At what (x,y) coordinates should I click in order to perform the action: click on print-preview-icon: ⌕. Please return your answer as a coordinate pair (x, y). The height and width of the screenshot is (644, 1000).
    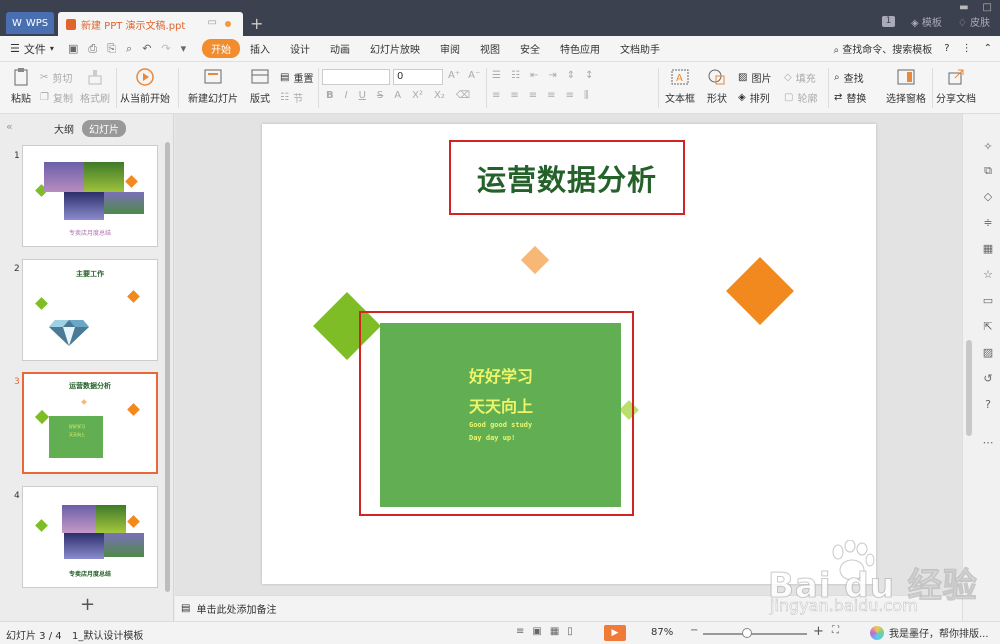
    Looking at the image, I should click on (129, 49).